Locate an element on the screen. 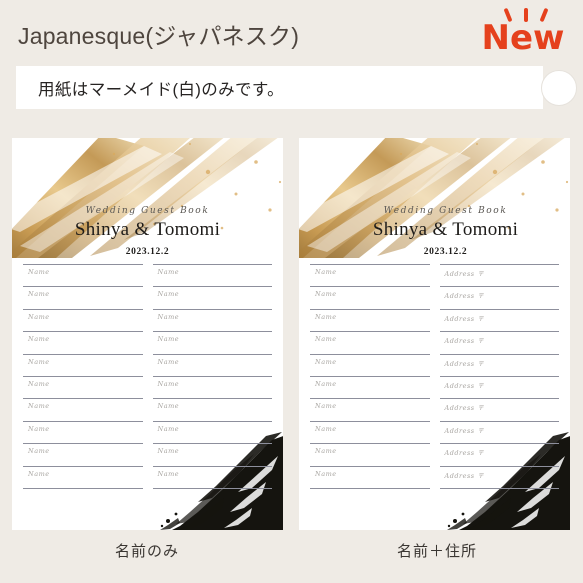  card-script-title: Wedding Guest Book is located at coordinates (445, 211).